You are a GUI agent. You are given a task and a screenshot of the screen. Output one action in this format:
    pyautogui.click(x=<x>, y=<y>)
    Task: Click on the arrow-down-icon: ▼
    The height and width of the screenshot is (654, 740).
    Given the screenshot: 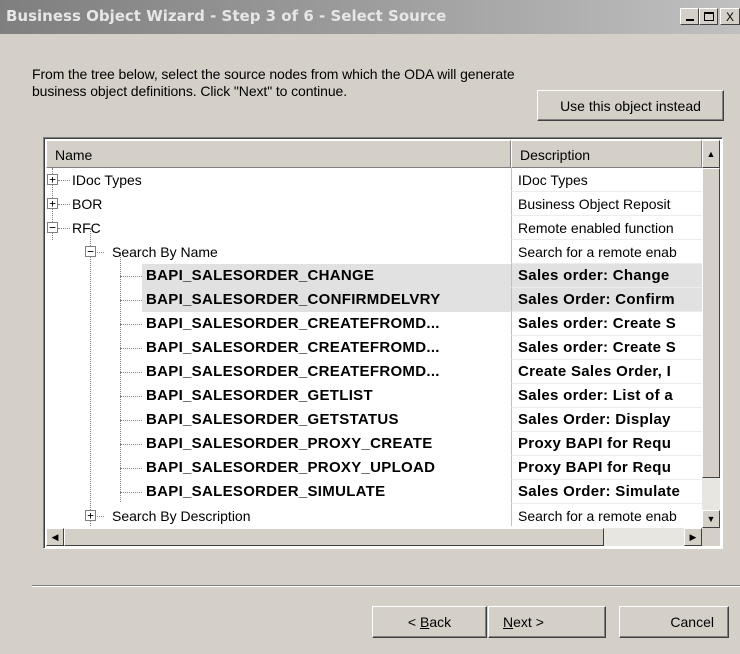 What is the action you would take?
    pyautogui.click(x=711, y=519)
    